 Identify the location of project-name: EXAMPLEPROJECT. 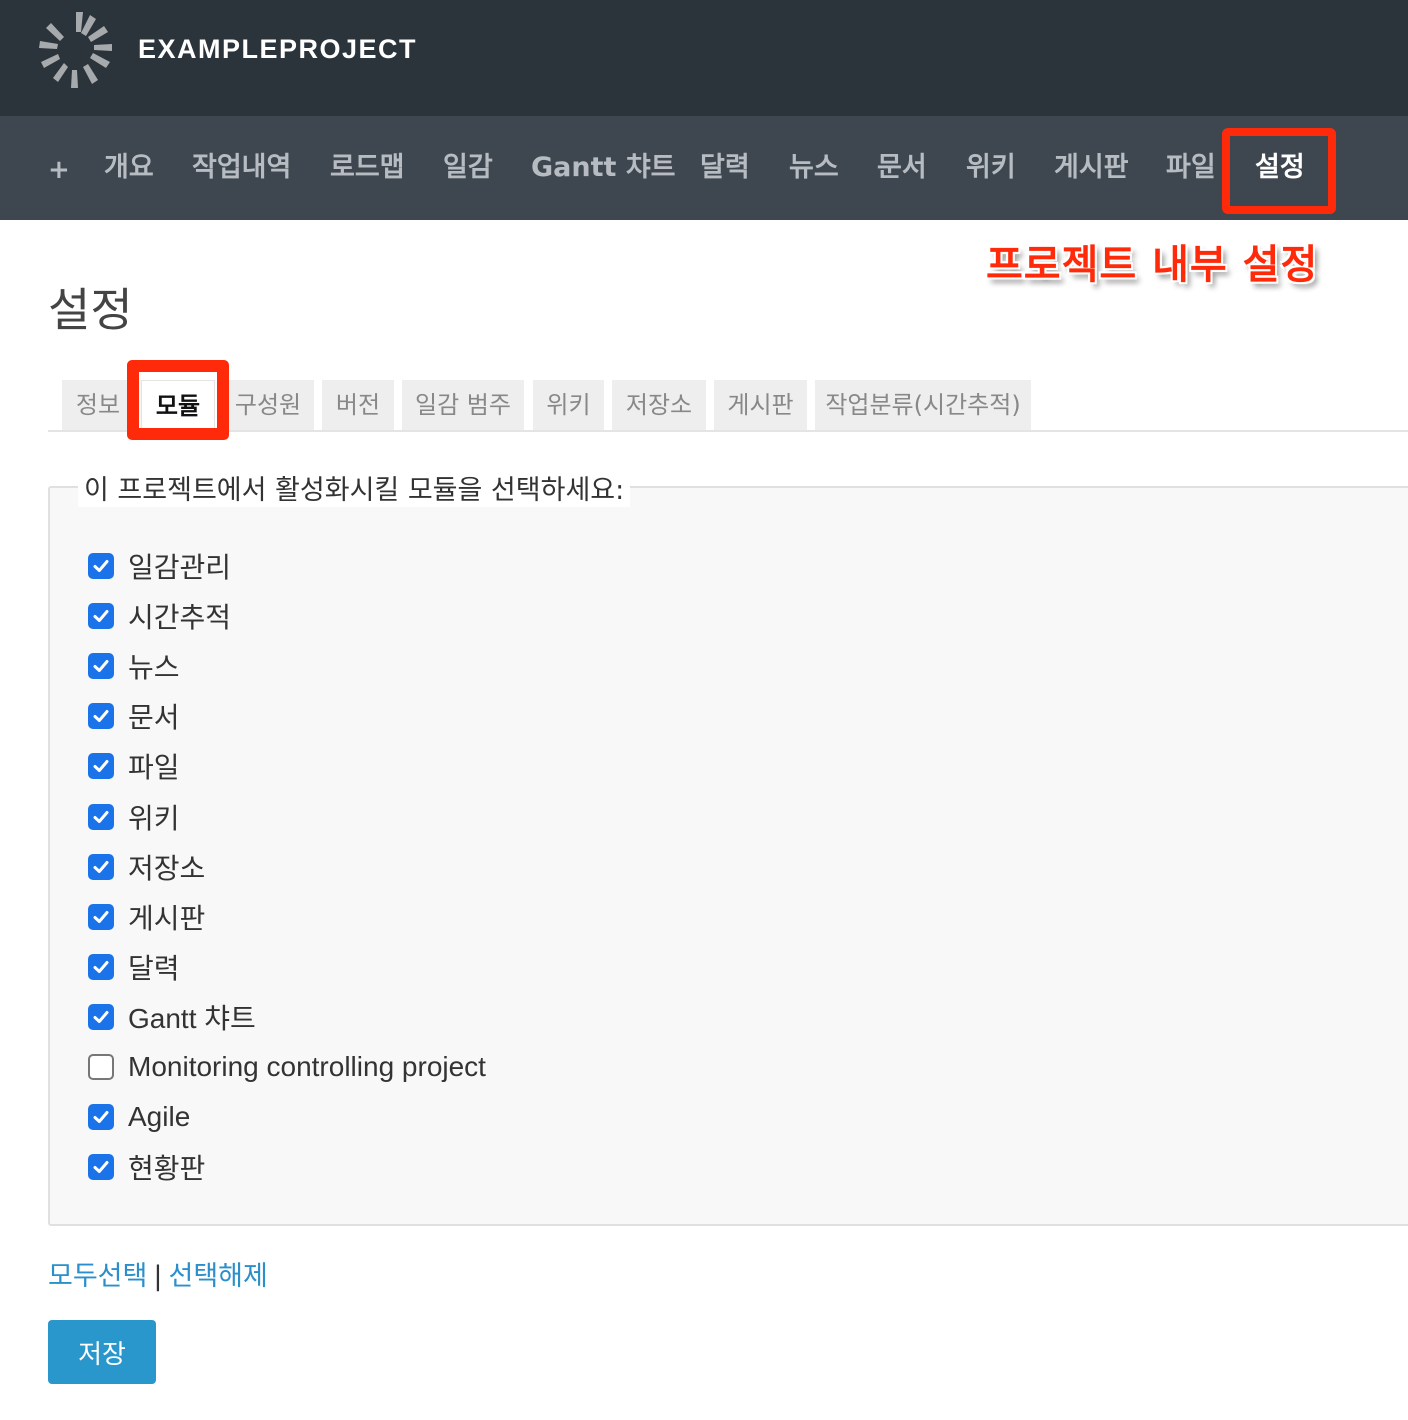
(277, 49).